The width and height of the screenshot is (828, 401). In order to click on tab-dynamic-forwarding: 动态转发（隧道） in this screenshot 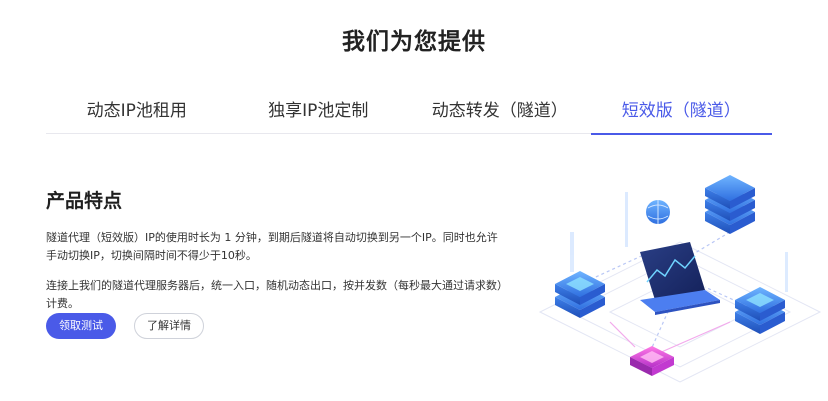, I will do `click(500, 113)`.